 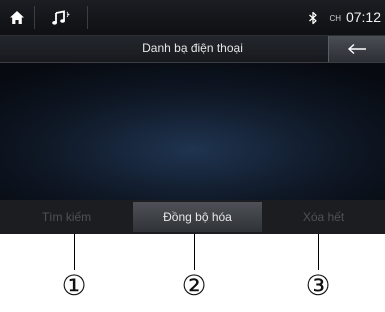 I want to click on music-note-icon, so click(x=61, y=17).